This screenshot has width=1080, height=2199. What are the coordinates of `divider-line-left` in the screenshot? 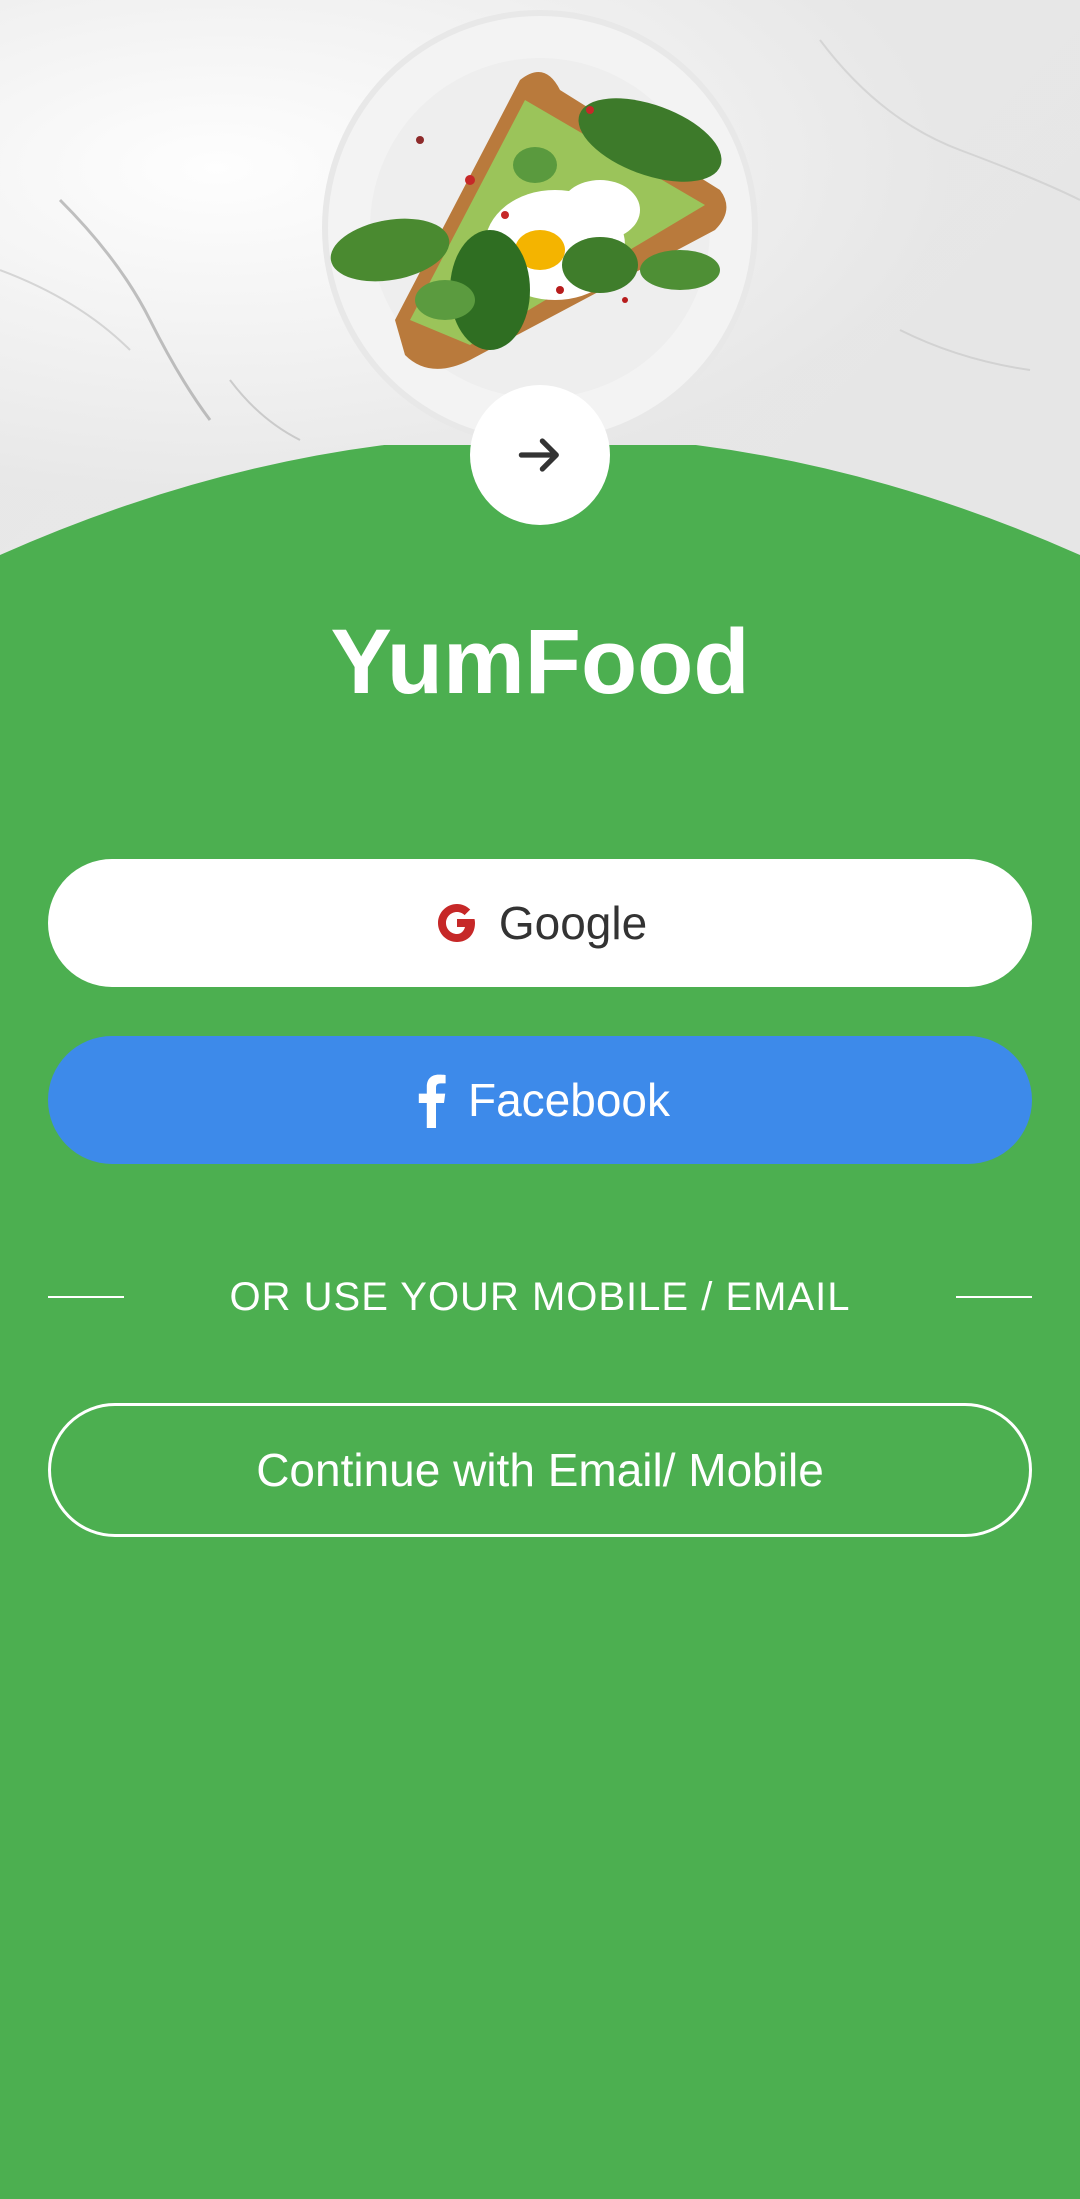 It's located at (86, 1297).